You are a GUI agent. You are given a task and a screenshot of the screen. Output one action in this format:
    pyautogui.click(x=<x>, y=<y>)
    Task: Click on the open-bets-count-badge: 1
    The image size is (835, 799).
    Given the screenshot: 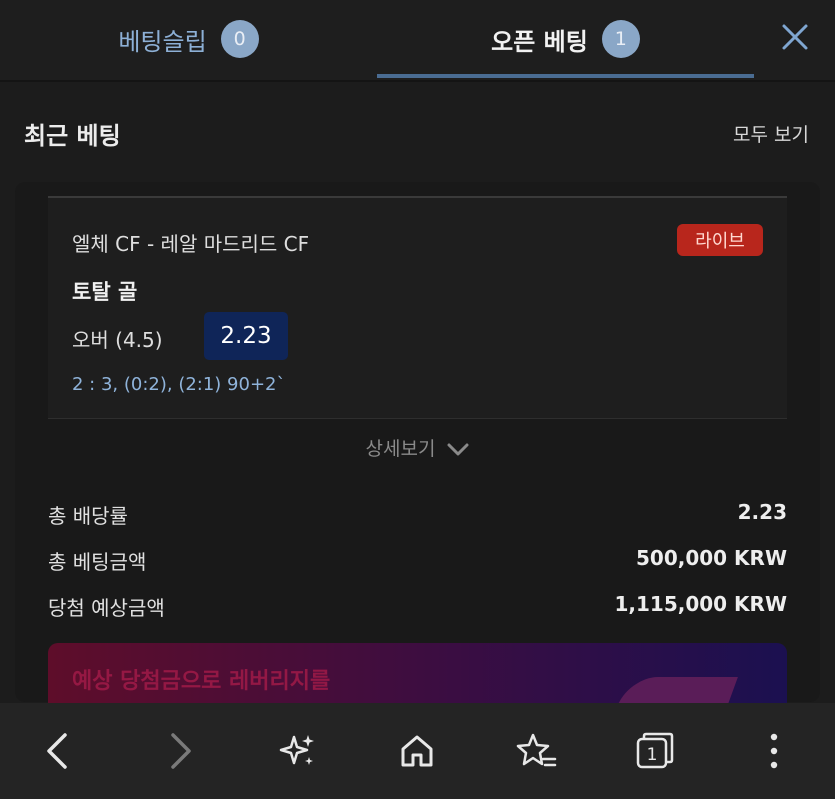 What is the action you would take?
    pyautogui.click(x=620, y=39)
    